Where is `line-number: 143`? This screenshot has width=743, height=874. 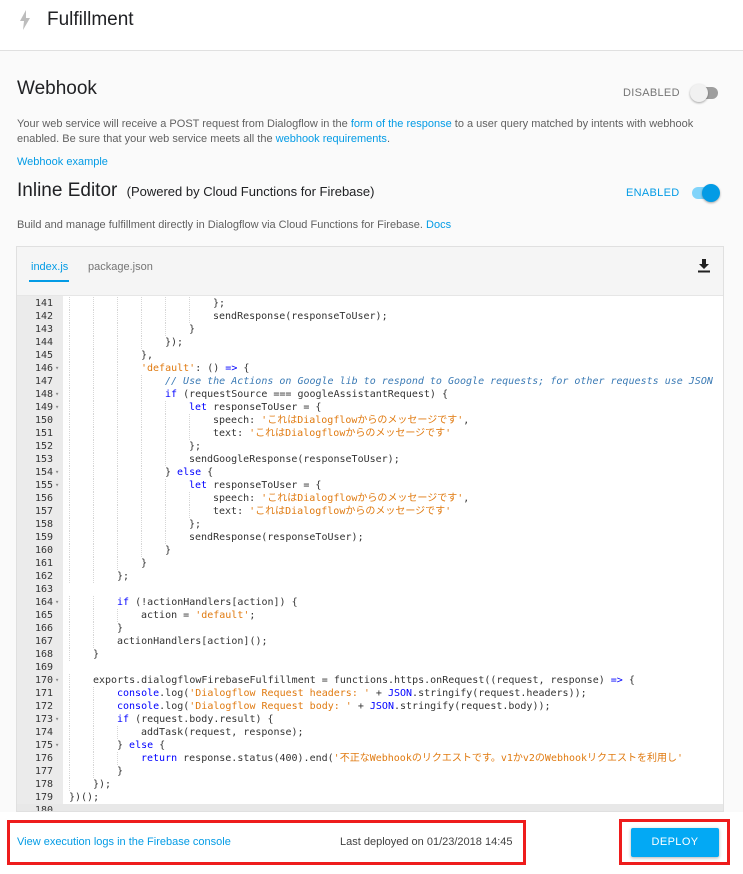 line-number: 143 is located at coordinates (43, 329).